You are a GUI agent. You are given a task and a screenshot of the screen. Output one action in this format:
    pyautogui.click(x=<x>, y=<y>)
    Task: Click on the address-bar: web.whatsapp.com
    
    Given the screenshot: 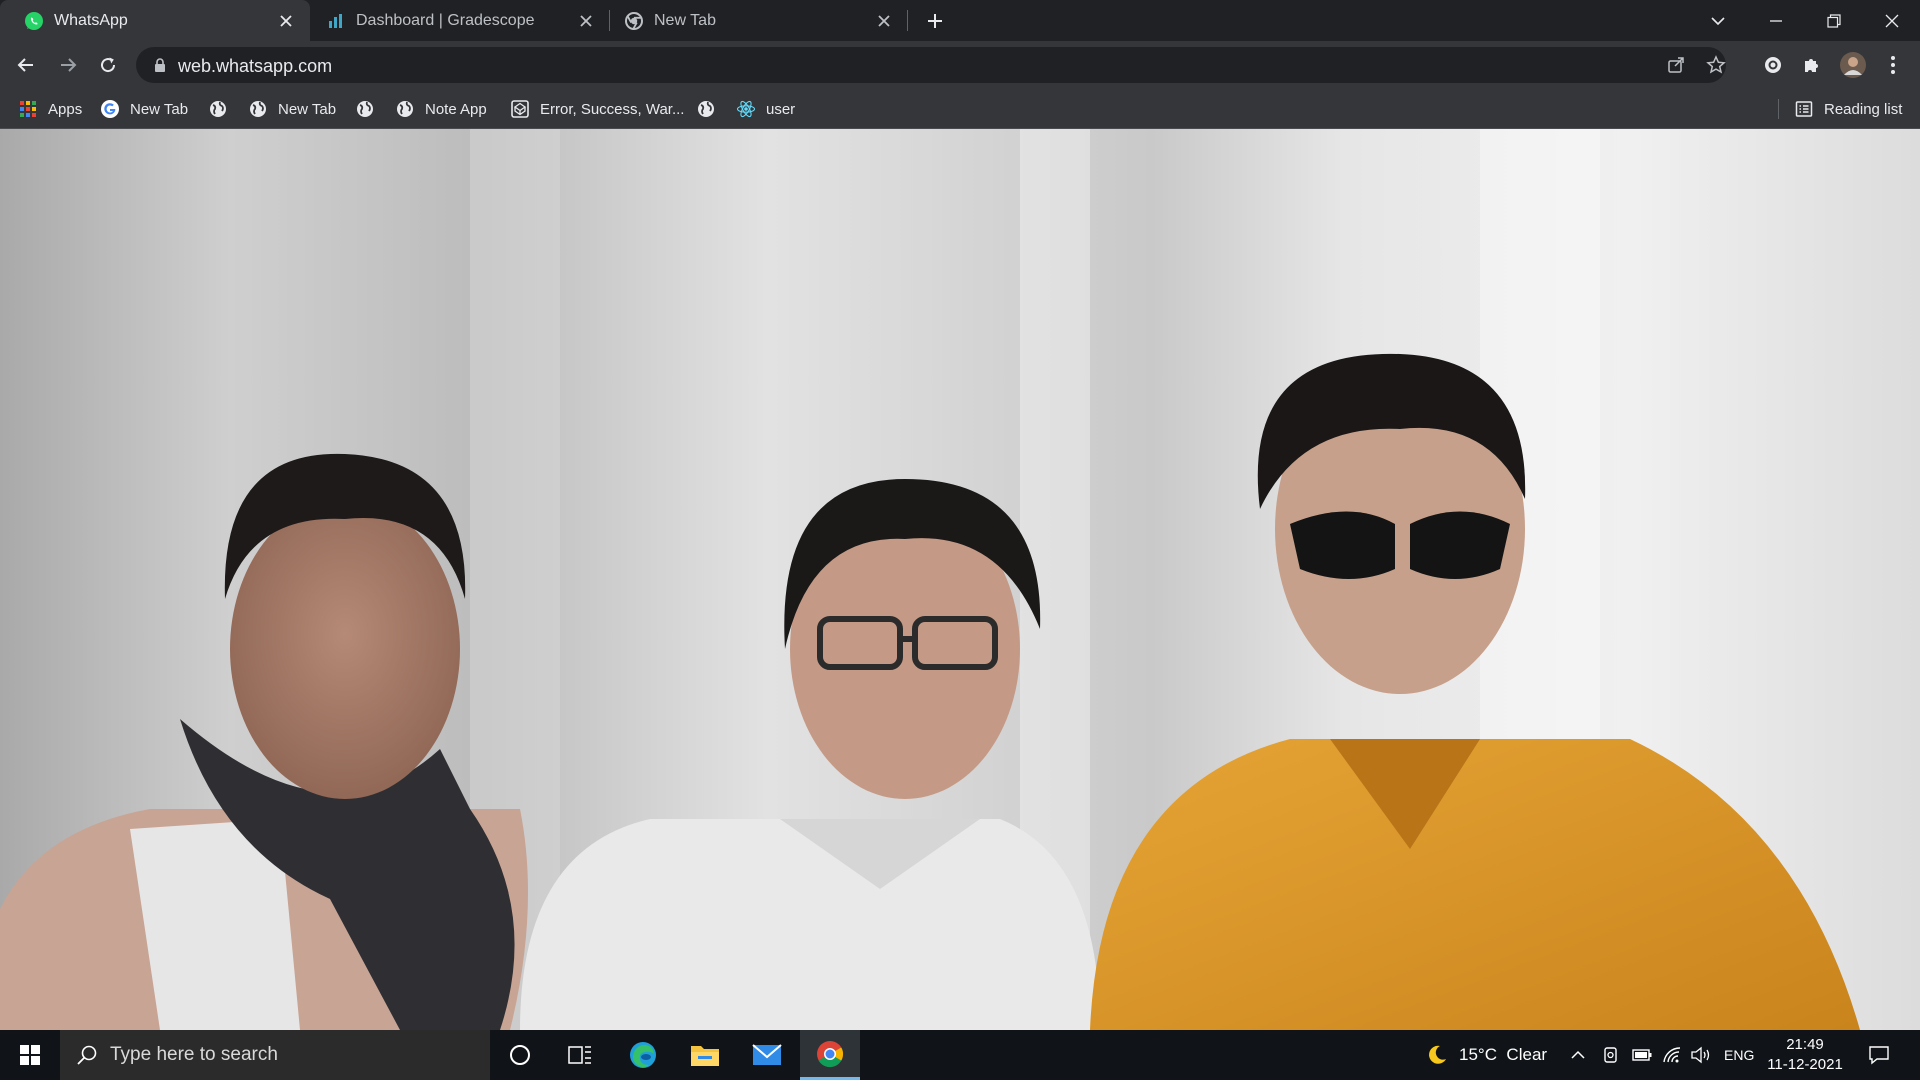 What is the action you would take?
    pyautogui.click(x=931, y=65)
    